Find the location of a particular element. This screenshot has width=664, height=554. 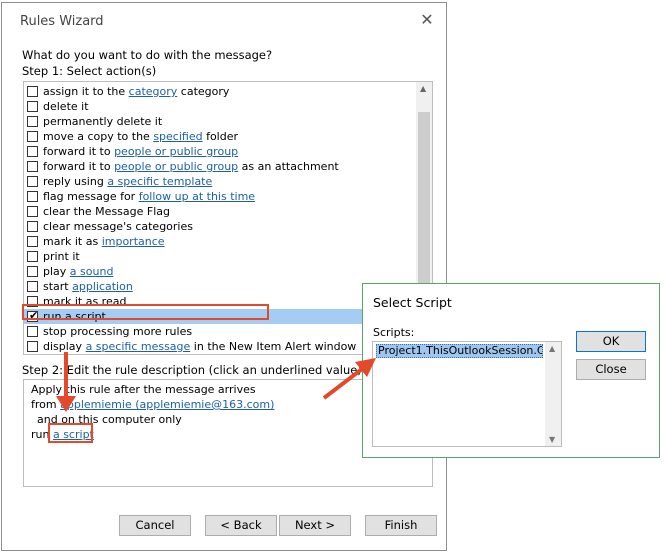

action-label: flag message for follow up at this time is located at coordinates (149, 196).